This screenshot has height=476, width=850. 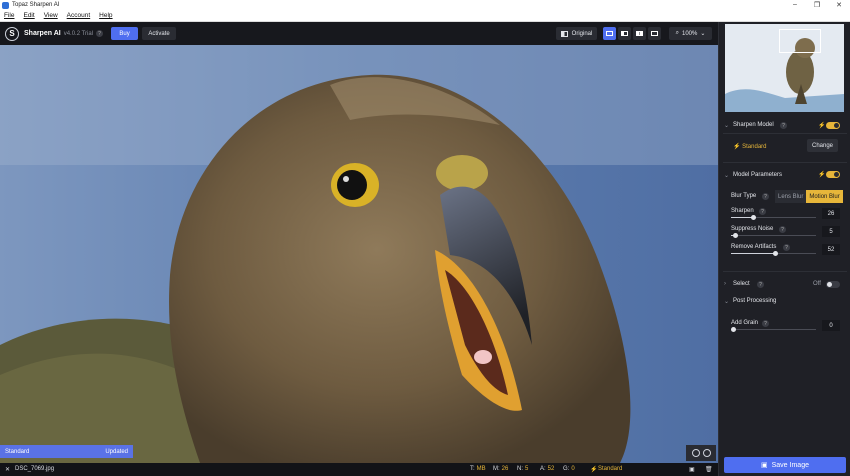 I want to click on trash-icon: 🗑, so click(x=709, y=469).